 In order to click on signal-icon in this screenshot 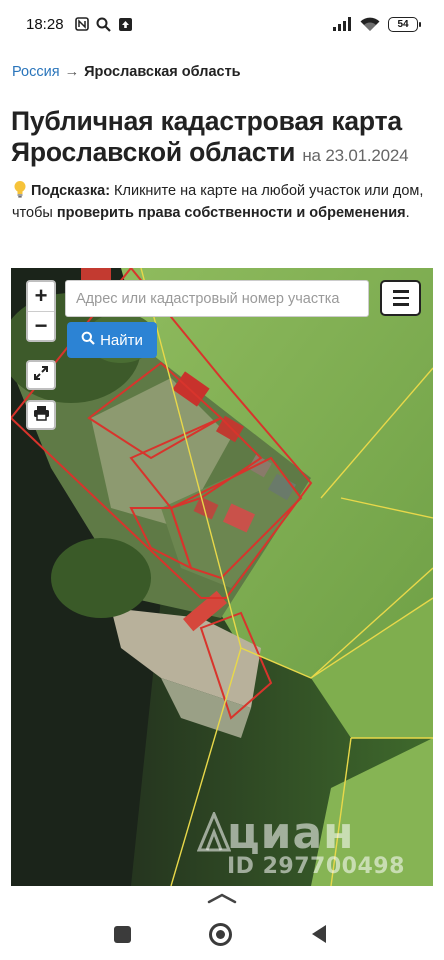, I will do `click(342, 24)`.